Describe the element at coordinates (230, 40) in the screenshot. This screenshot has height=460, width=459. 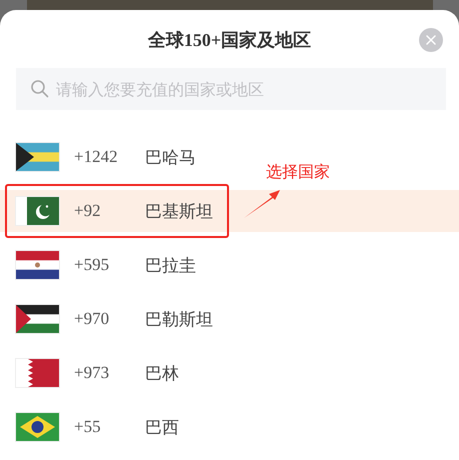
I see `sheet-title: 全球150+国家及地区` at that location.